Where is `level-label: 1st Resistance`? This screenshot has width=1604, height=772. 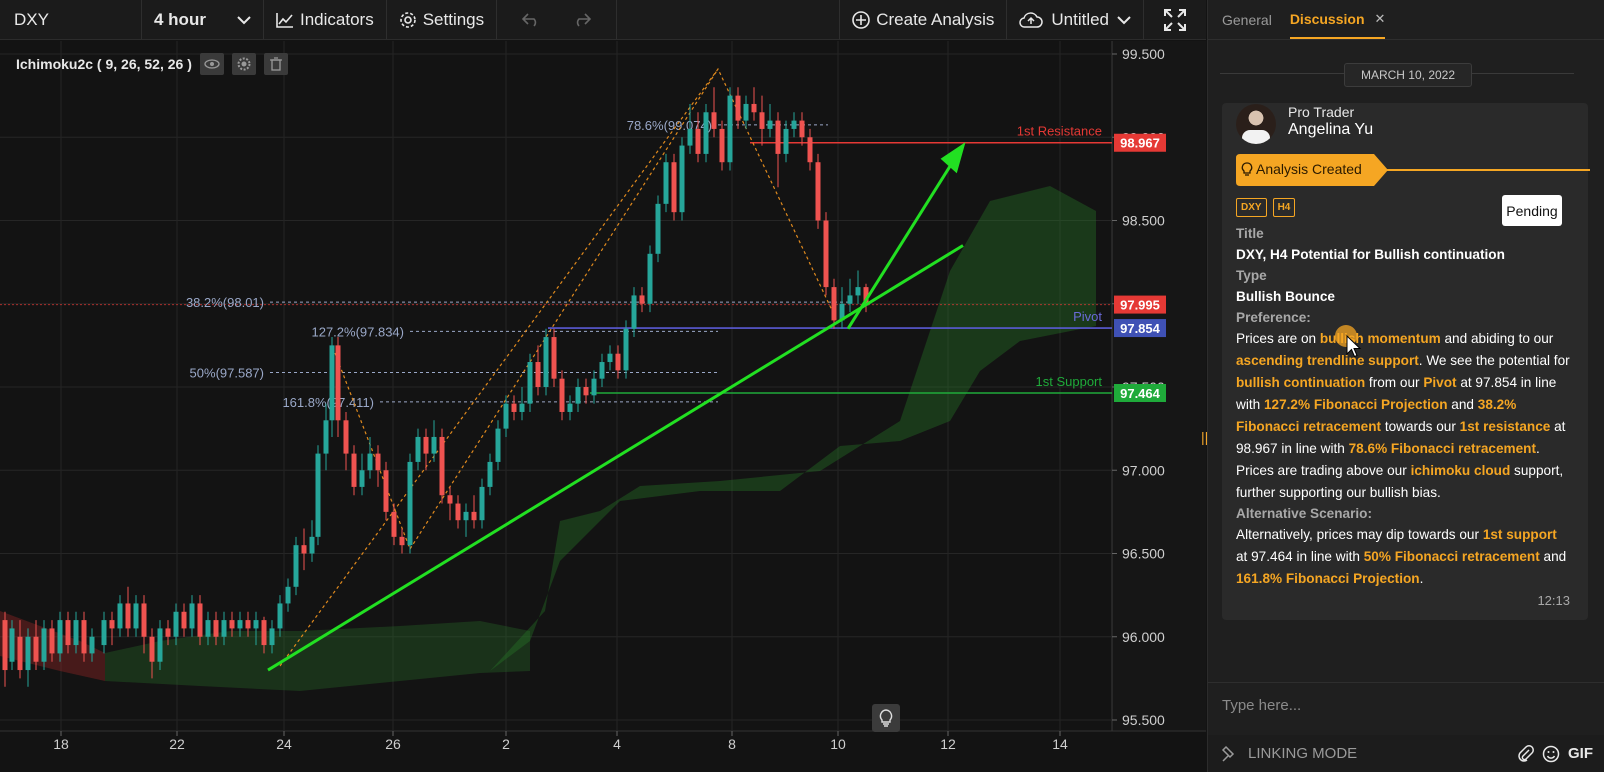
level-label: 1st Resistance is located at coordinates (1059, 131).